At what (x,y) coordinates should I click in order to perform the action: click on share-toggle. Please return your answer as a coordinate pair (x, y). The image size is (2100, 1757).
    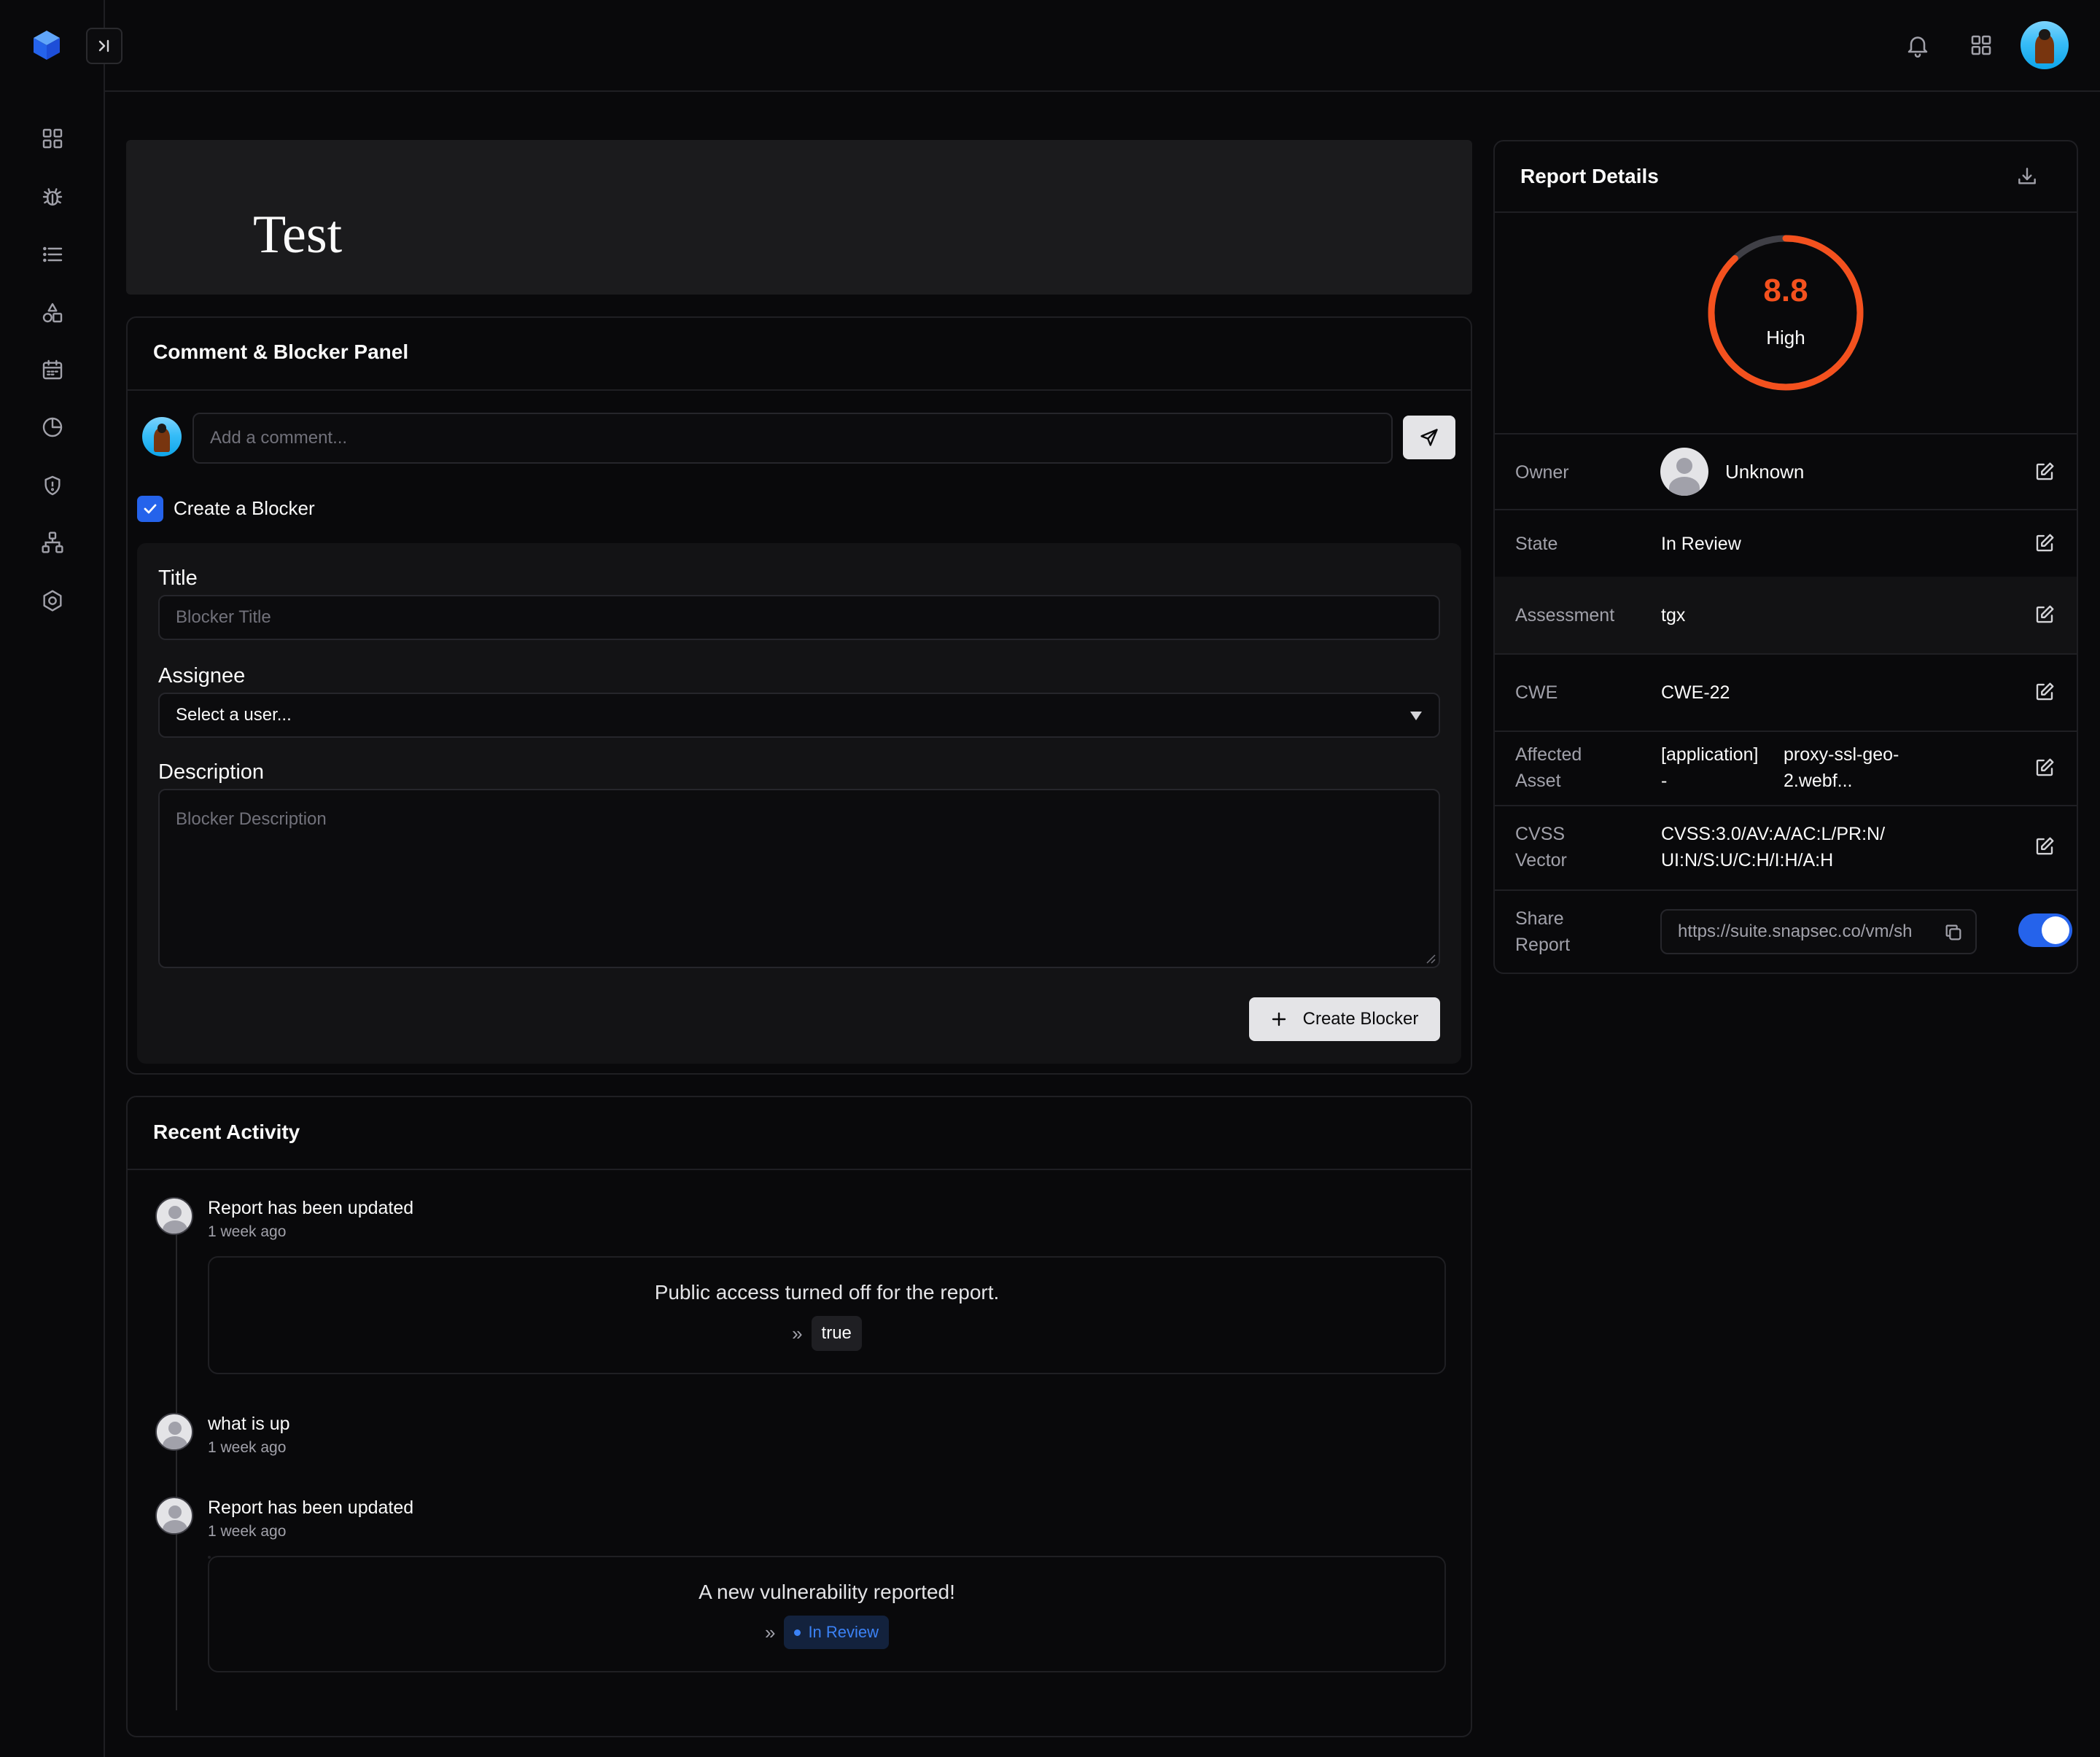
    Looking at the image, I should click on (2045, 930).